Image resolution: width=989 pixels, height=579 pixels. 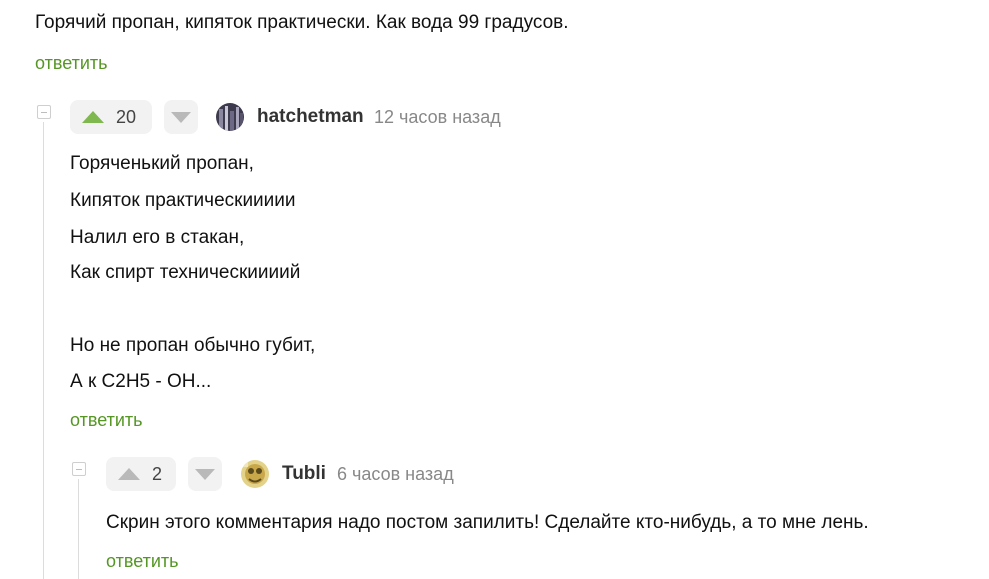 I want to click on comment-line: Как спирт техническиииий, so click(x=185, y=272).